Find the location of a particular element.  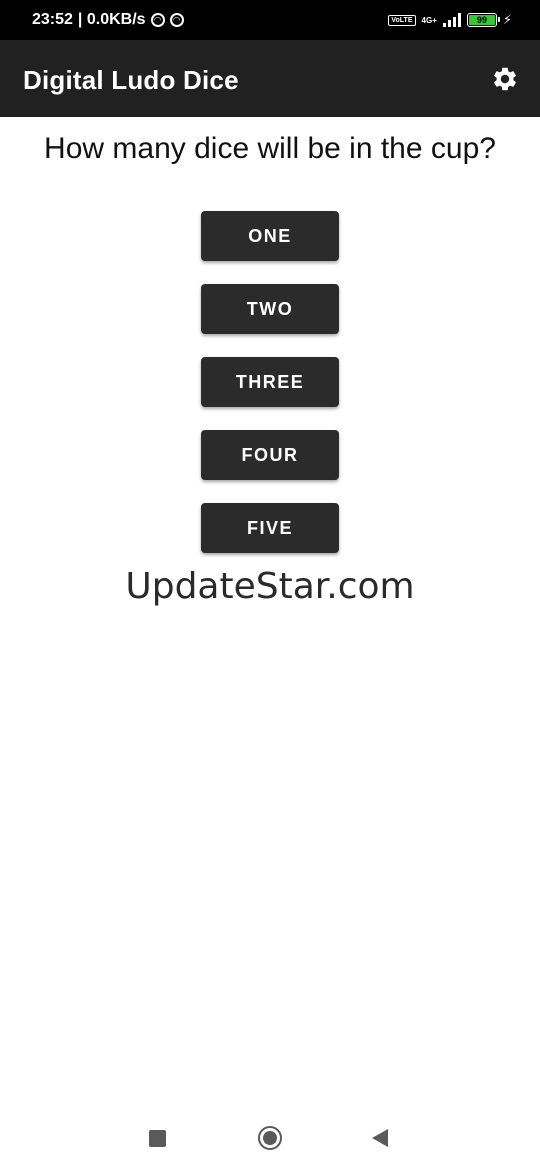

gear-icon is located at coordinates (505, 79).